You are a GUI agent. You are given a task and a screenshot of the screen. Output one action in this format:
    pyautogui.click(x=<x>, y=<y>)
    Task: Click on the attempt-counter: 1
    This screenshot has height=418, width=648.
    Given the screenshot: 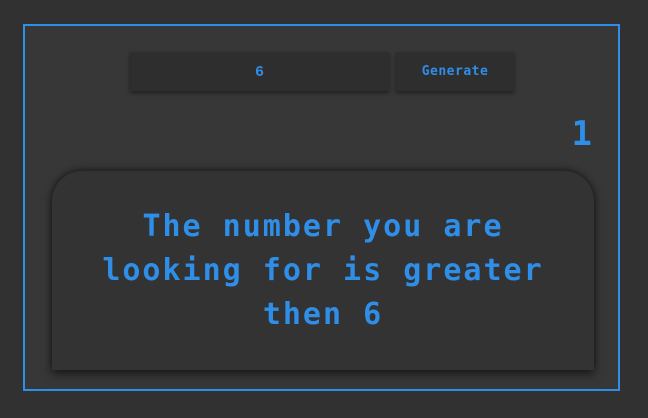 What is the action you would take?
    pyautogui.click(x=581, y=134)
    